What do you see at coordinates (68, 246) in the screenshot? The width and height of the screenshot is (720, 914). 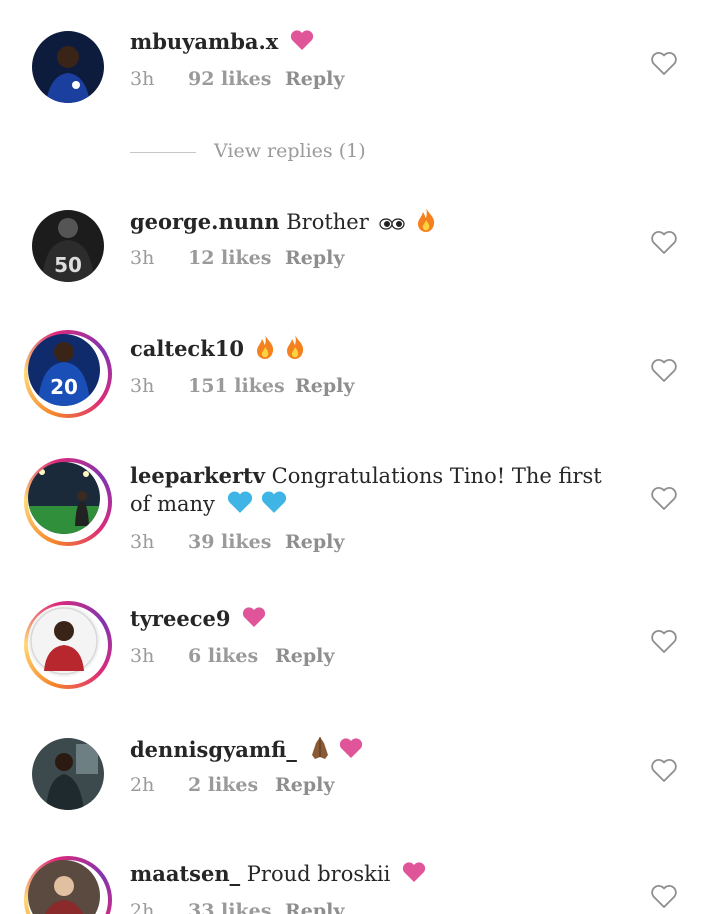 I see `avatar: 50` at bounding box center [68, 246].